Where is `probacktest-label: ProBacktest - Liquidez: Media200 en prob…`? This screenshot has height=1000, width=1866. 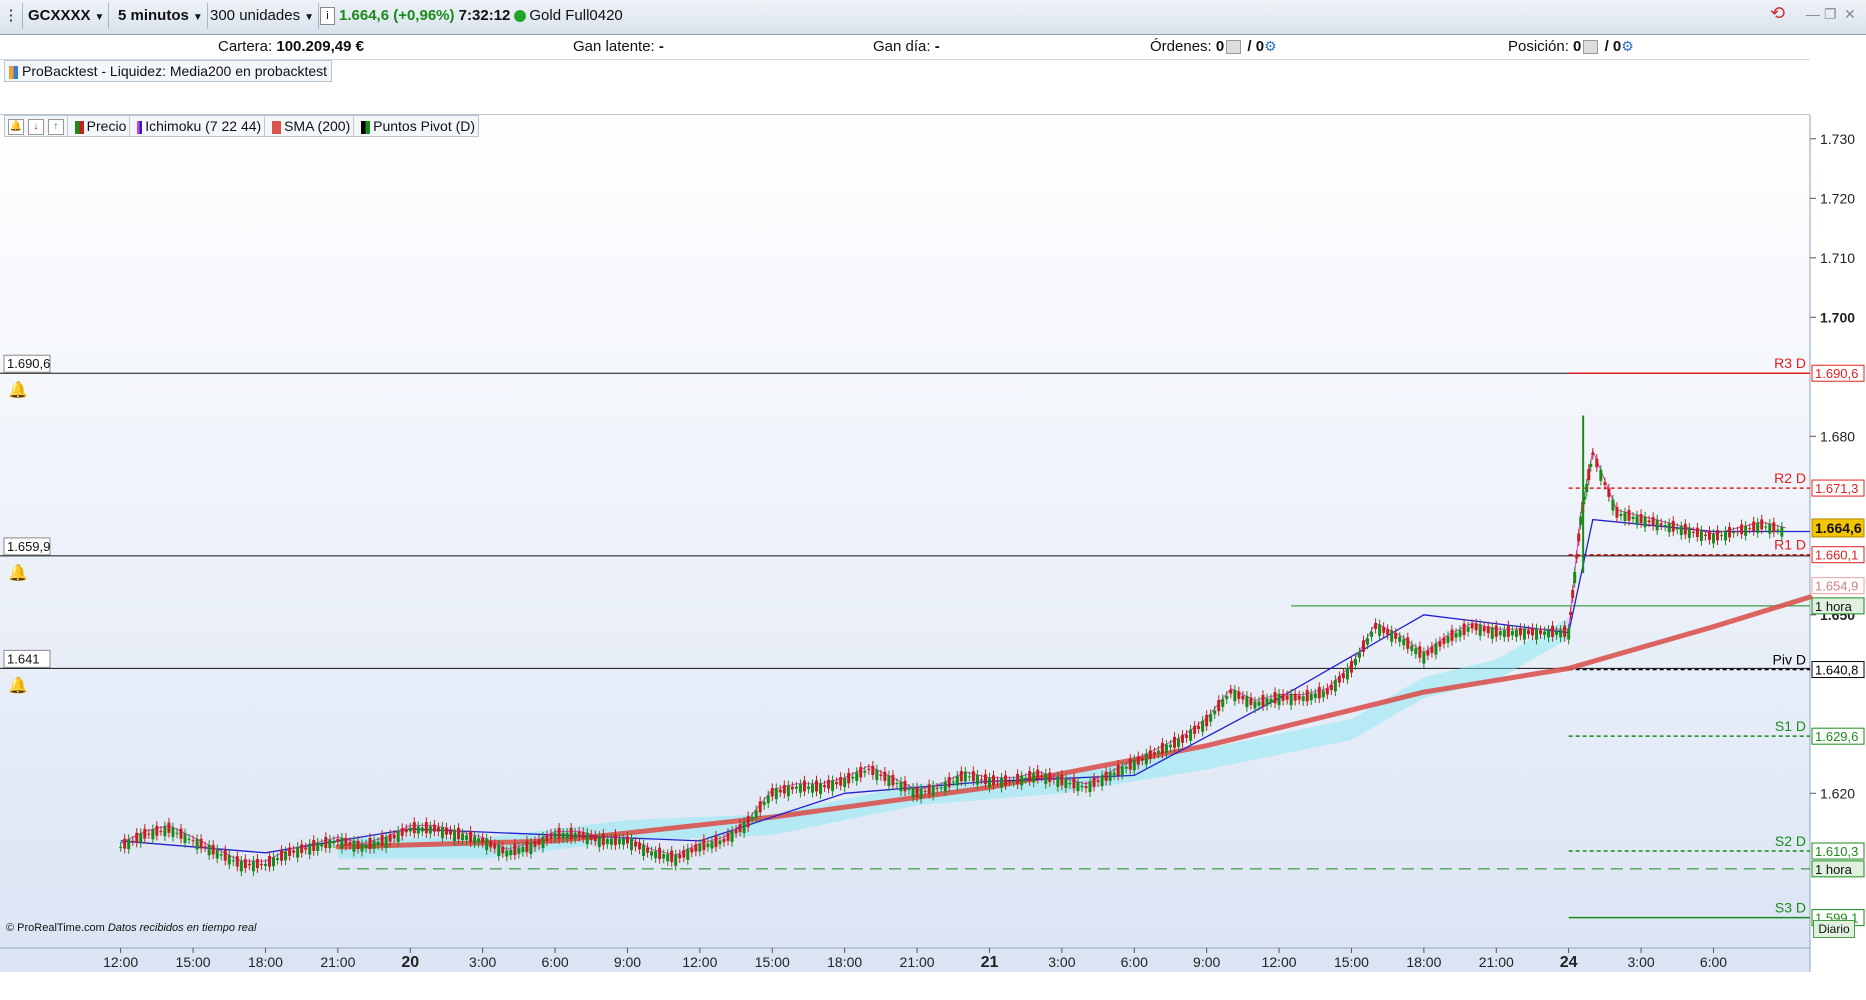 probacktest-label: ProBacktest - Liquidez: Media200 en prob… is located at coordinates (168, 71).